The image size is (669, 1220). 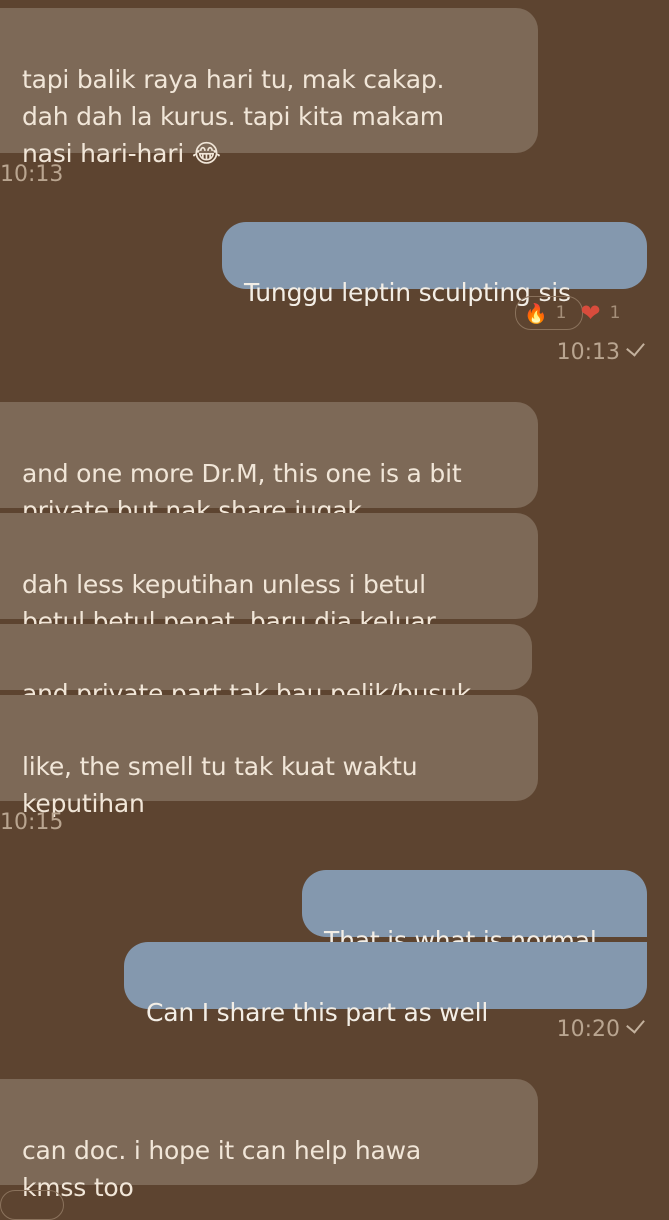 I want to click on message-text: Can I share this part as well, so click(x=317, y=1012).